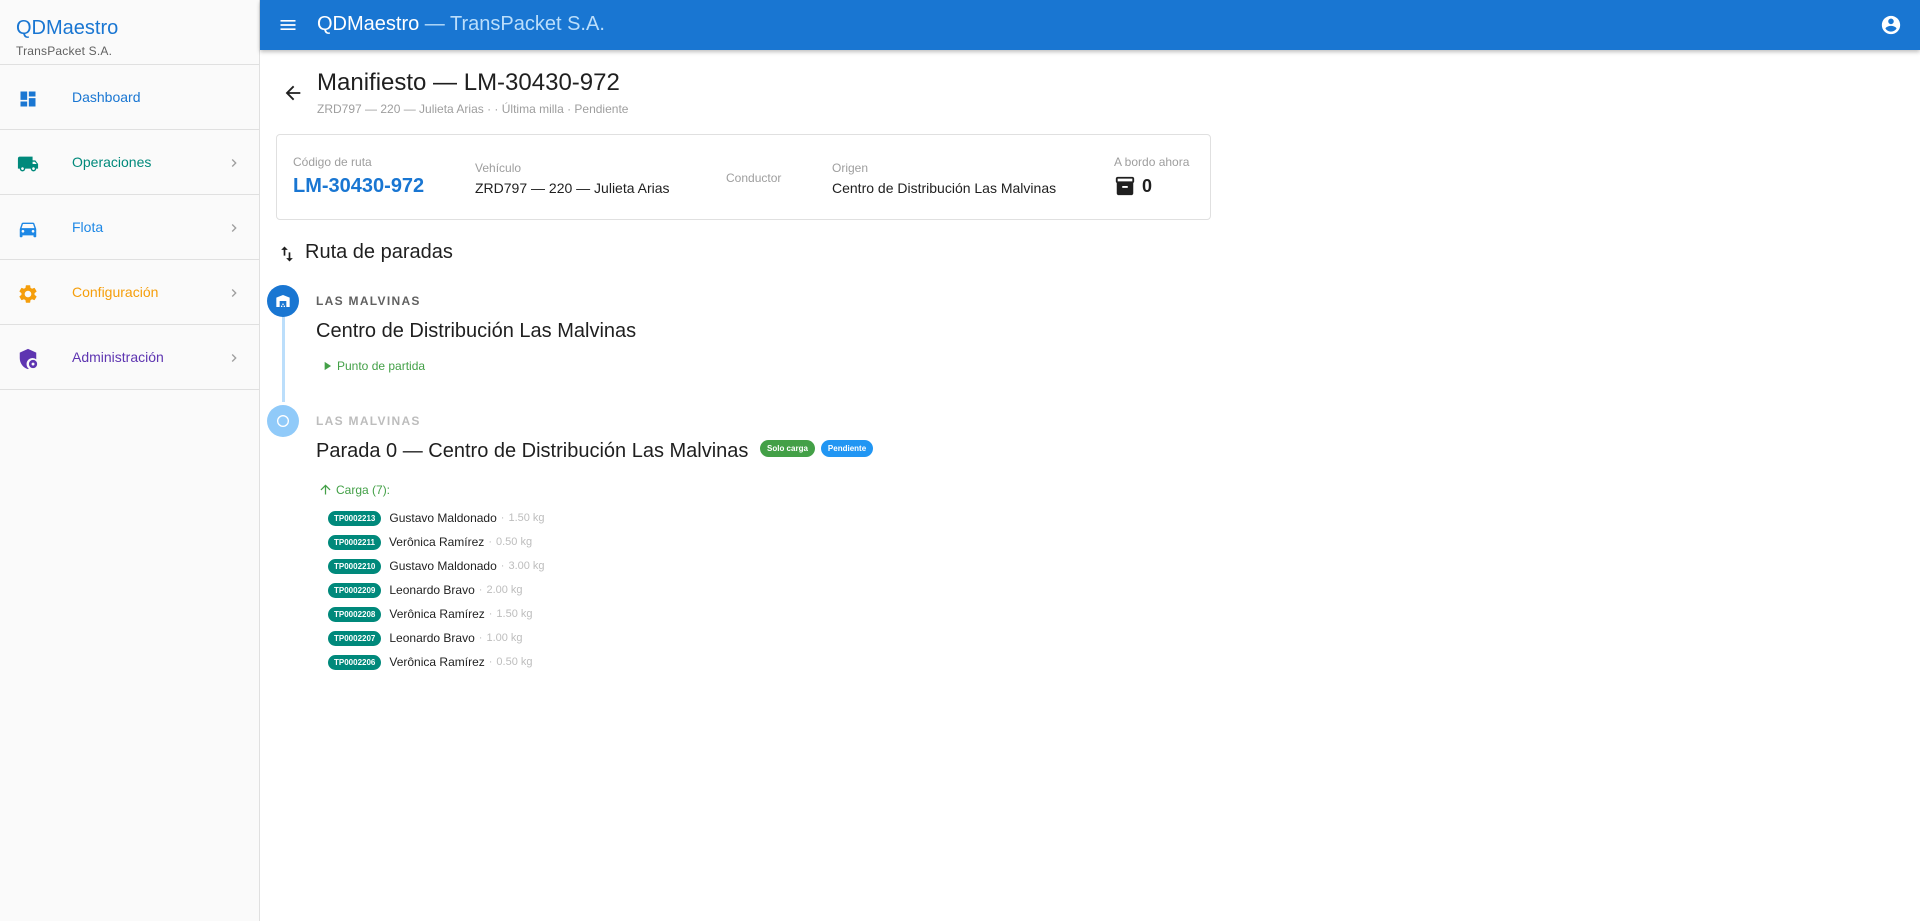  What do you see at coordinates (28, 99) in the screenshot?
I see `dashboard-icon` at bounding box center [28, 99].